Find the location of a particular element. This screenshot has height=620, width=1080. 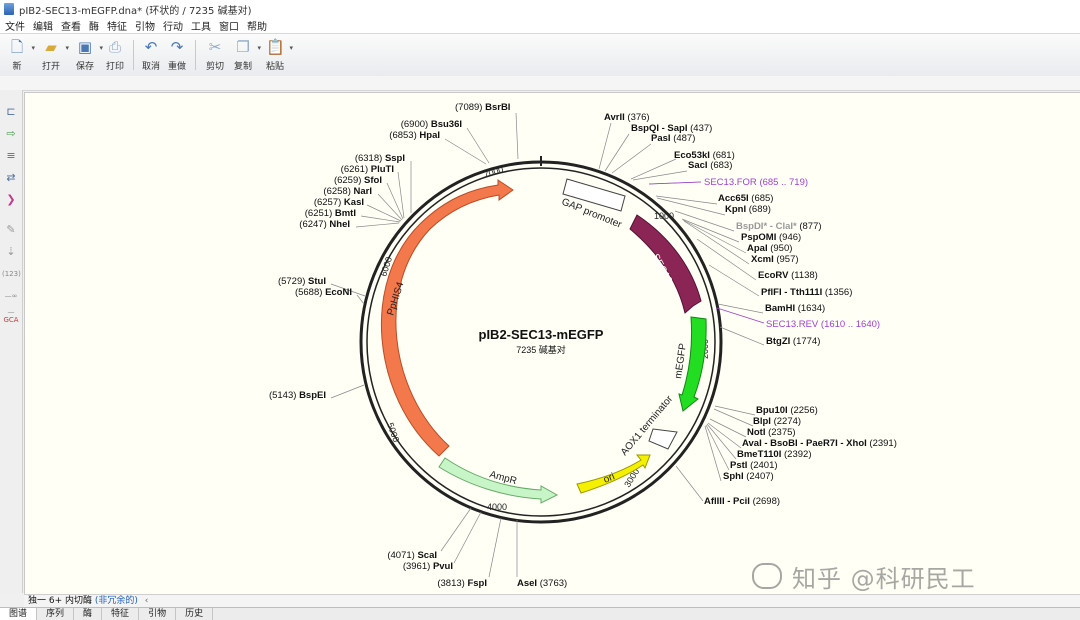

tab-history: 历史 is located at coordinates (195, 614).